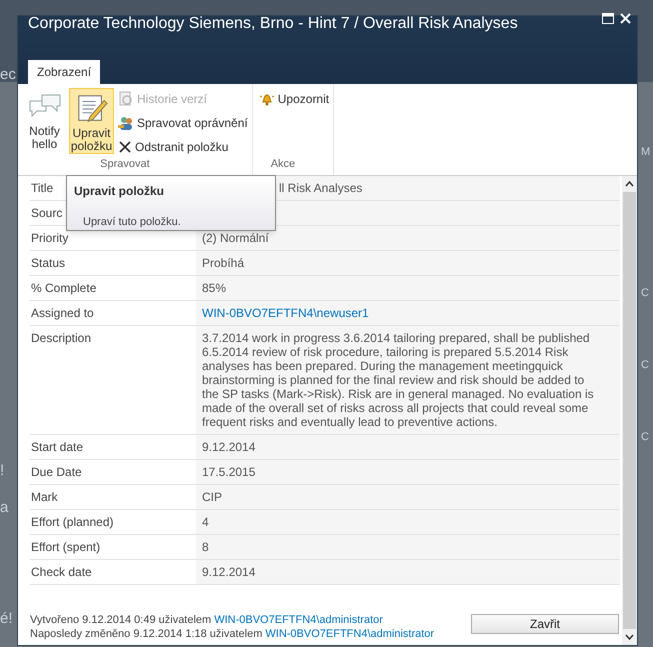 The width and height of the screenshot is (653, 647). I want to click on field-label: % Complete, so click(63, 288).